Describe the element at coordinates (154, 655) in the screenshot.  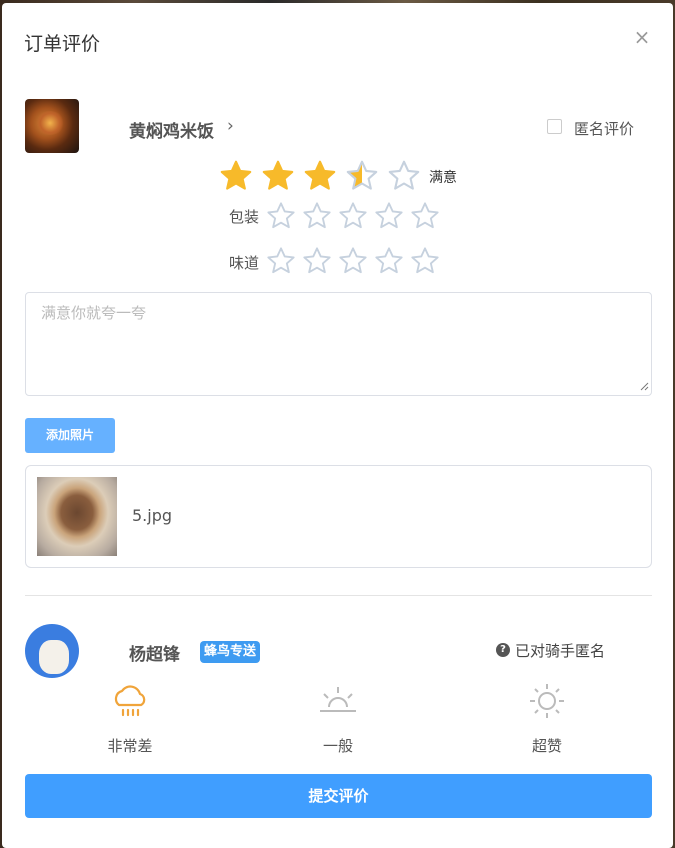
I see `rider-name: 杨超锋` at that location.